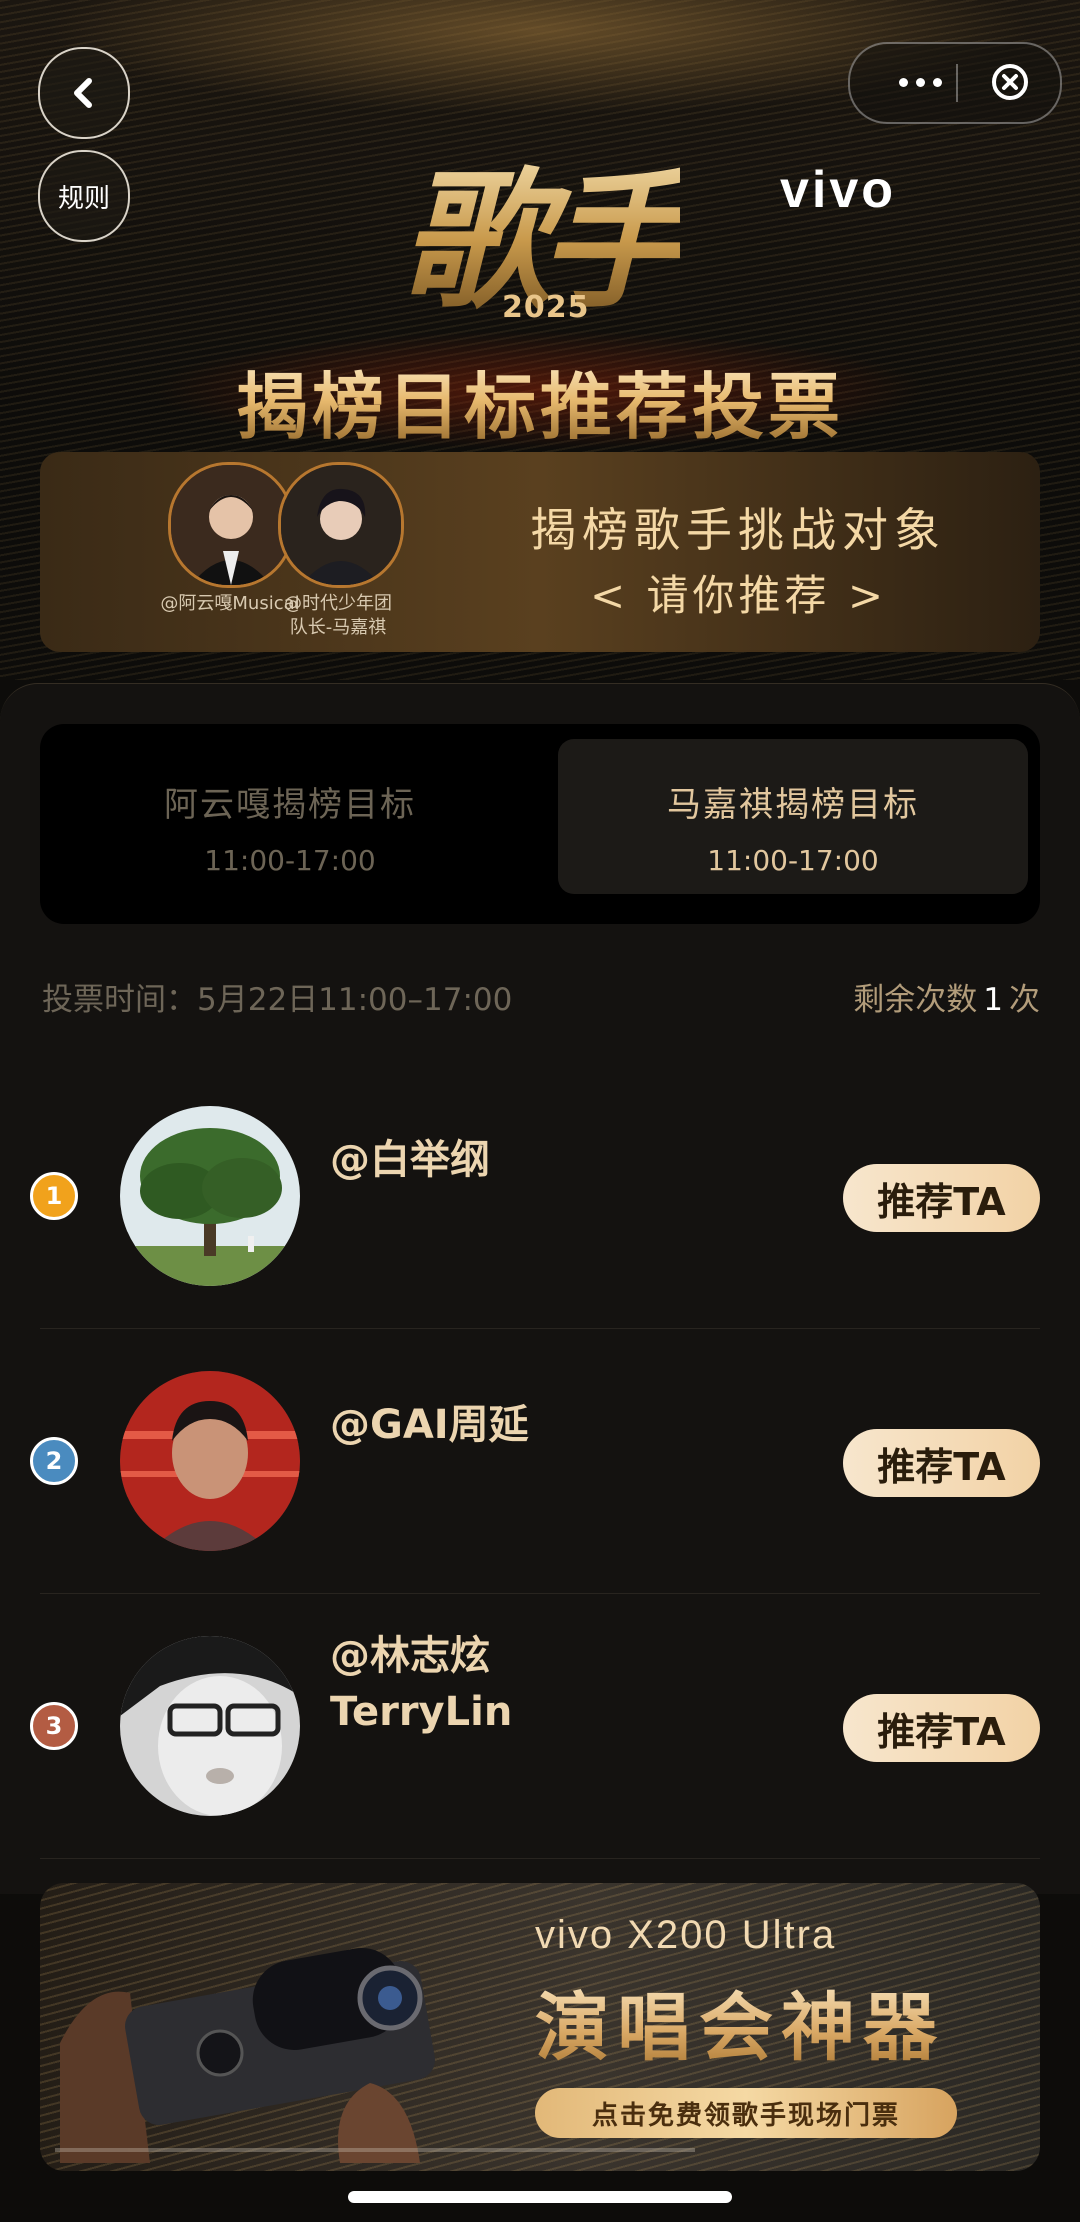  Describe the element at coordinates (540, 1726) in the screenshot. I see `candidate-row: 3 @林志炫 TerryLin 推荐TA` at that location.